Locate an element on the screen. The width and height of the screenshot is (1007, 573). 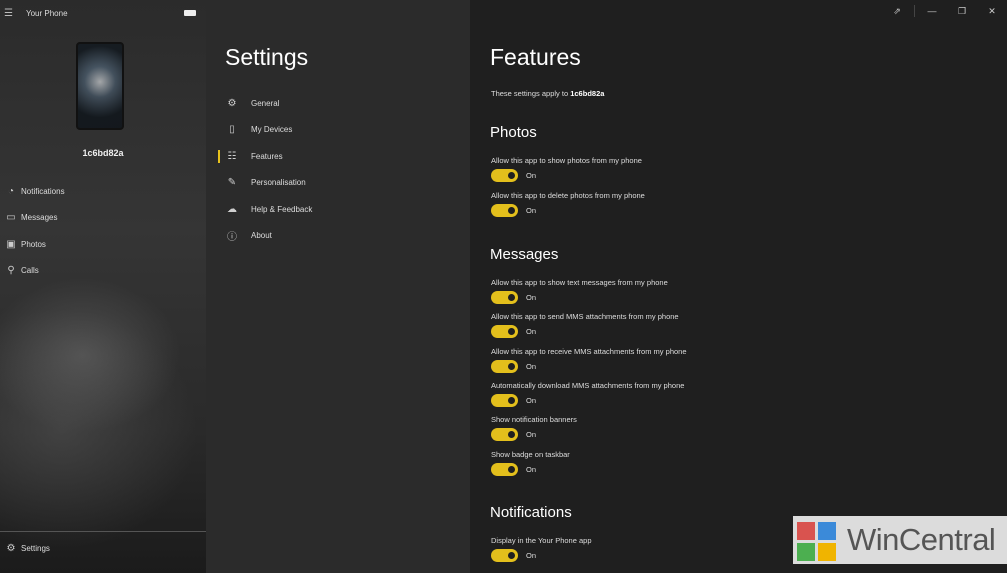
nav-item-label: Notifications is located at coordinates (43, 191).